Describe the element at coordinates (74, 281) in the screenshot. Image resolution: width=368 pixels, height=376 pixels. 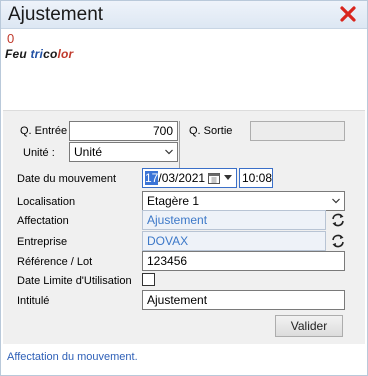
I see `dlu-label: Date Limite d'Utilisation` at that location.